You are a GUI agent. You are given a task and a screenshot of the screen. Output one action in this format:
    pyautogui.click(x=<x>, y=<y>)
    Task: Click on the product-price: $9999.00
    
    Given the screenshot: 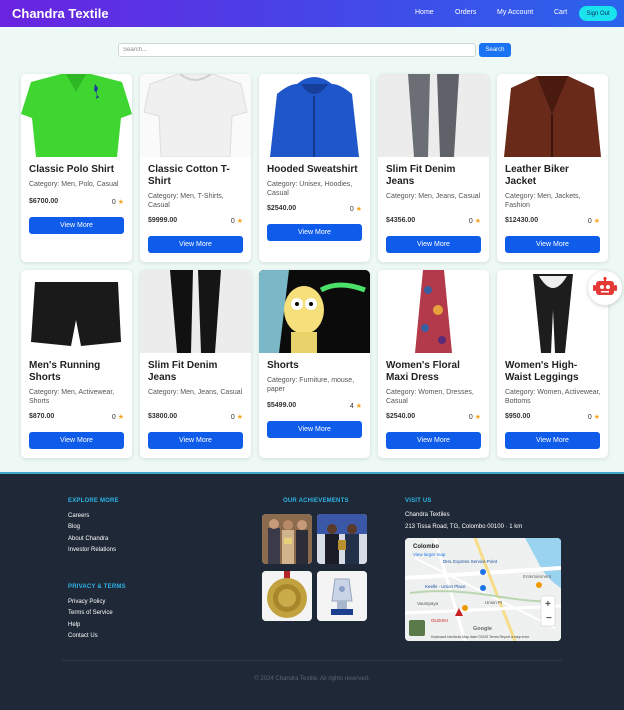 What is the action you would take?
    pyautogui.click(x=163, y=220)
    